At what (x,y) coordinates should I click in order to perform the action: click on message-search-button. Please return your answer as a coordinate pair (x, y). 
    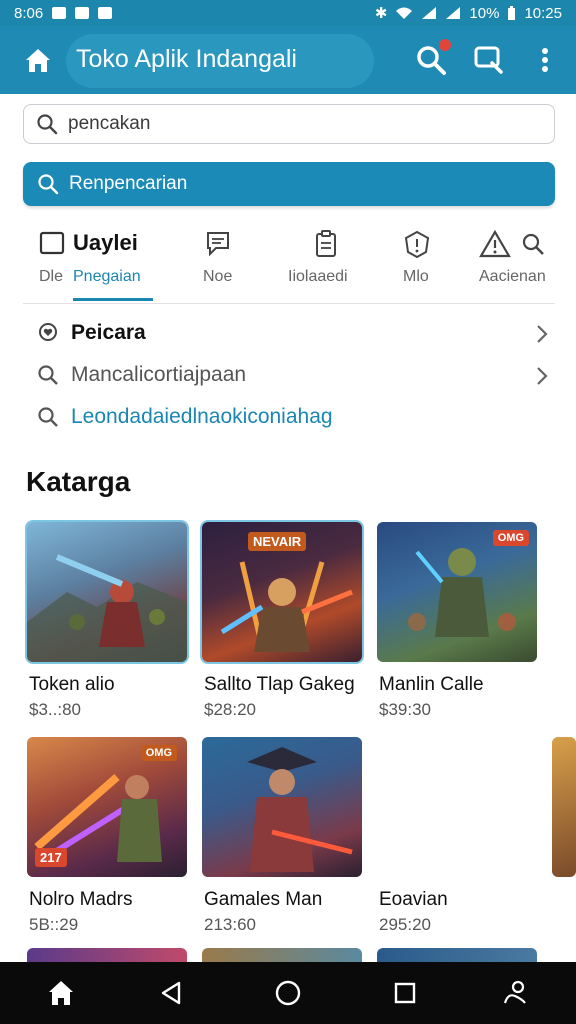
    Looking at the image, I should click on (489, 60).